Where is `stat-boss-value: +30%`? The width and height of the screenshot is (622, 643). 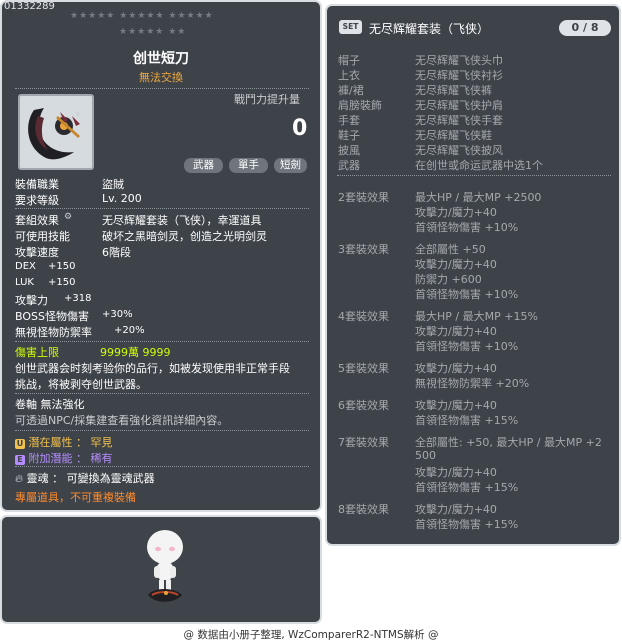
stat-boss-value: +30% is located at coordinates (117, 314).